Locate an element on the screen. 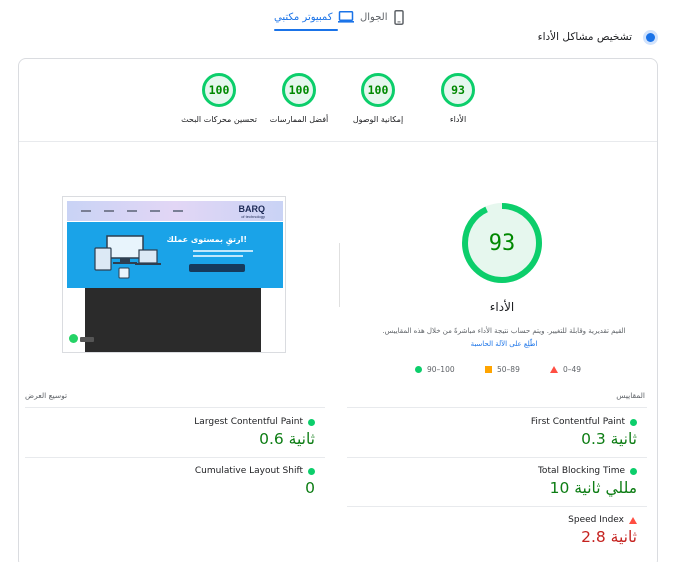  devices-illustration-icon is located at coordinates (127, 257).